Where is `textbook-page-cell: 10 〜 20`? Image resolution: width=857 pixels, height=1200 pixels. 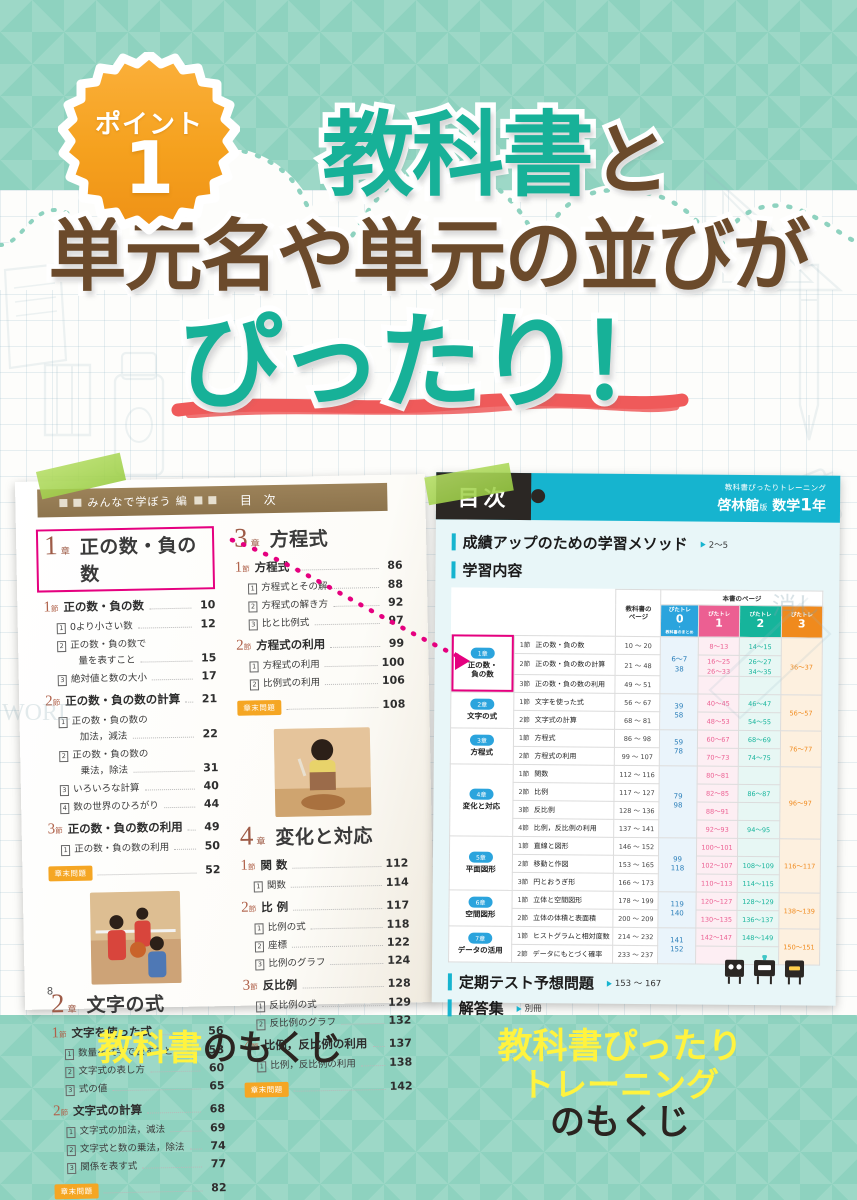
textbook-page-cell: 10 〜 20 is located at coordinates (638, 645).